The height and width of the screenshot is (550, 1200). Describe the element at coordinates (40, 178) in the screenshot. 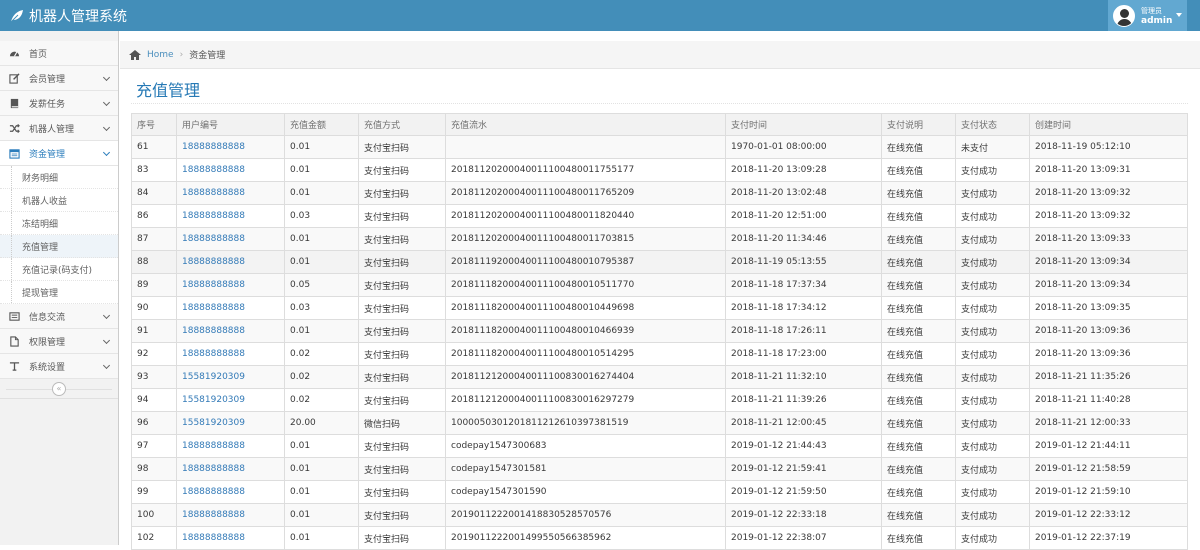

I see `submenu-item-label: 财务明细` at that location.